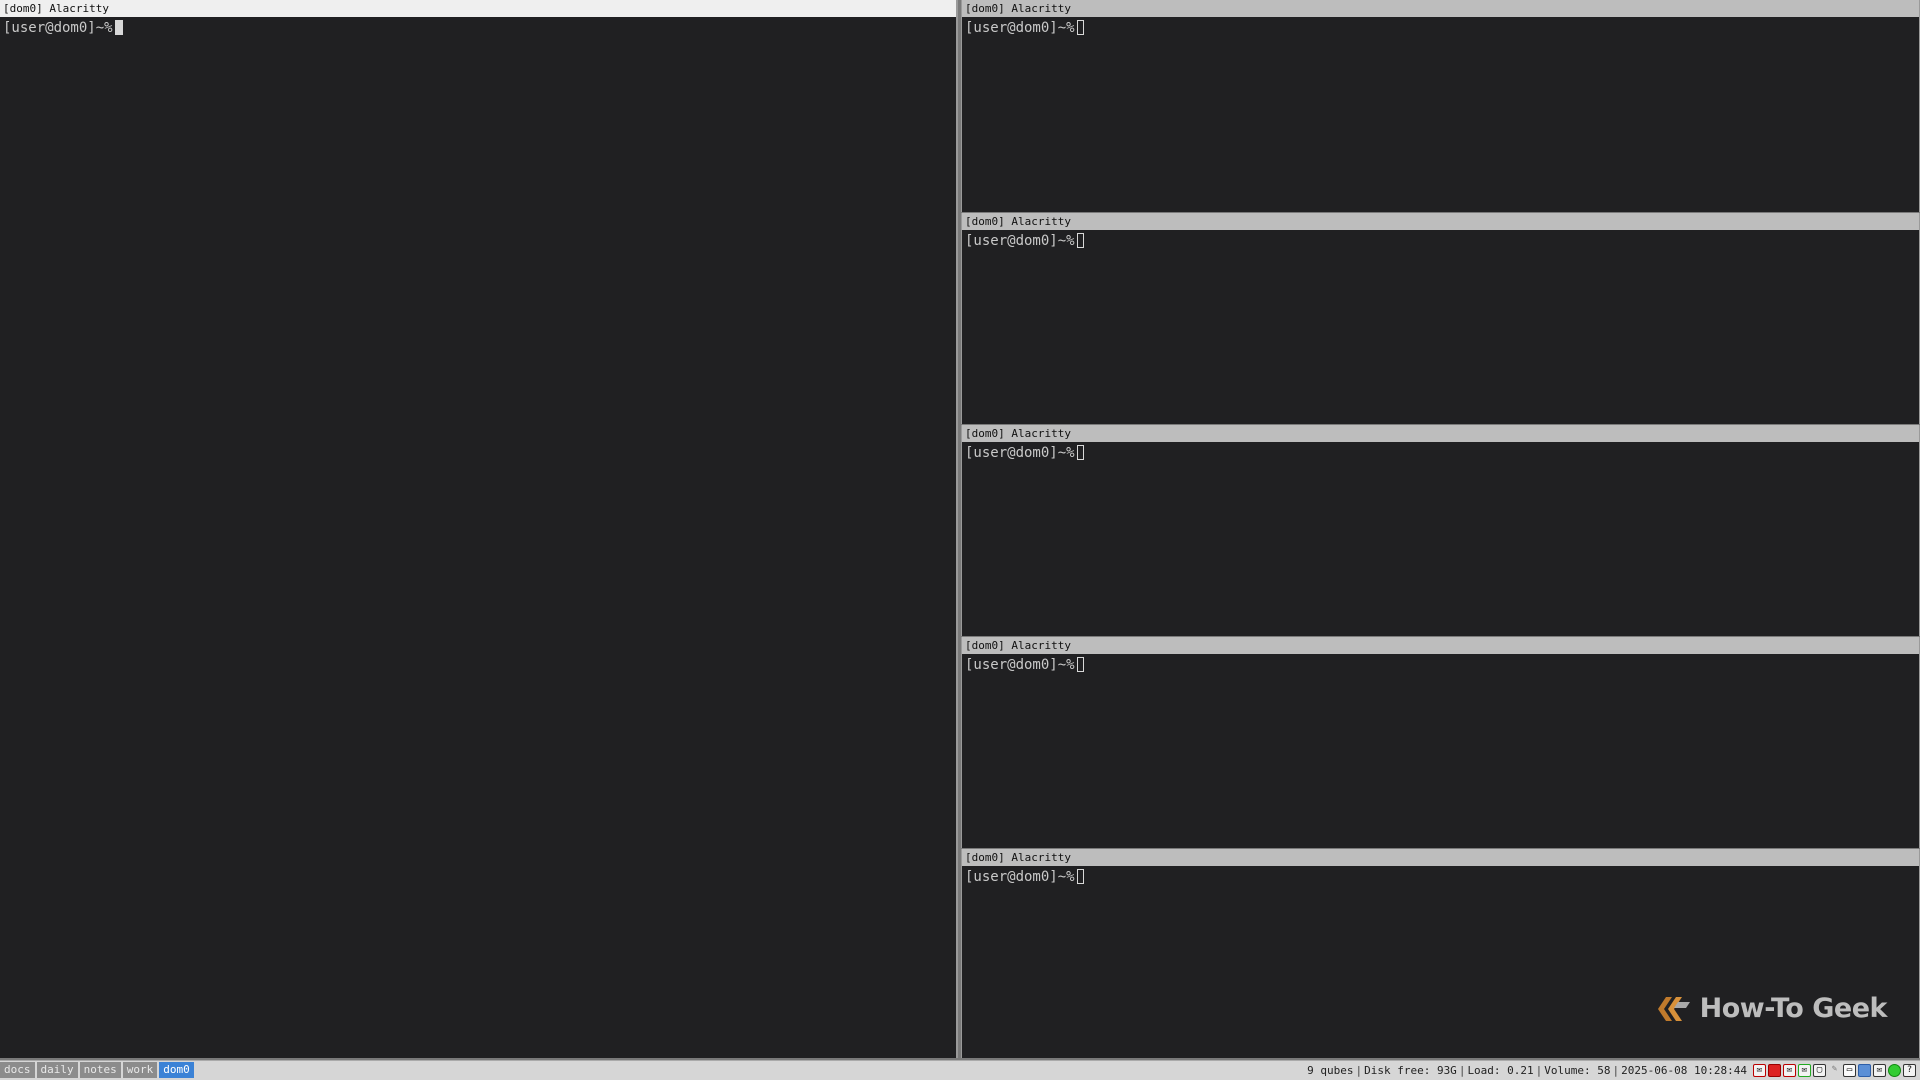 The image size is (1920, 1080). I want to click on workspace-list: docs daily notes work dom0, so click(97, 1070).